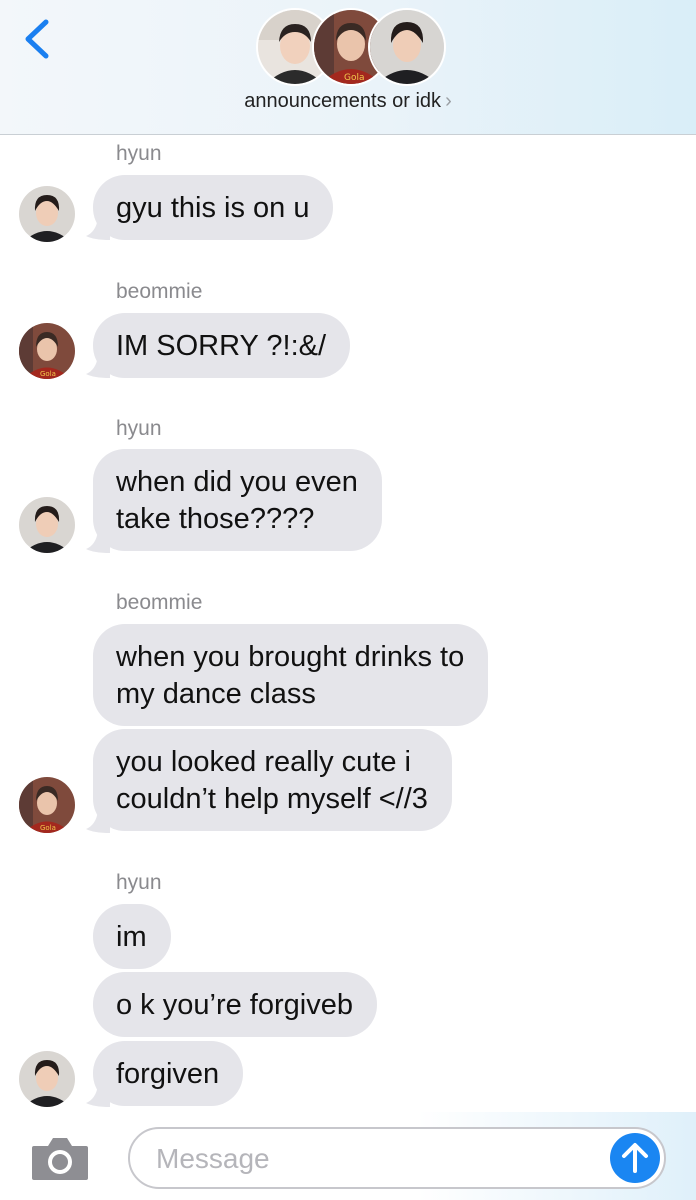 The height and width of the screenshot is (1200, 696). I want to click on message-text: take those????, so click(215, 519).